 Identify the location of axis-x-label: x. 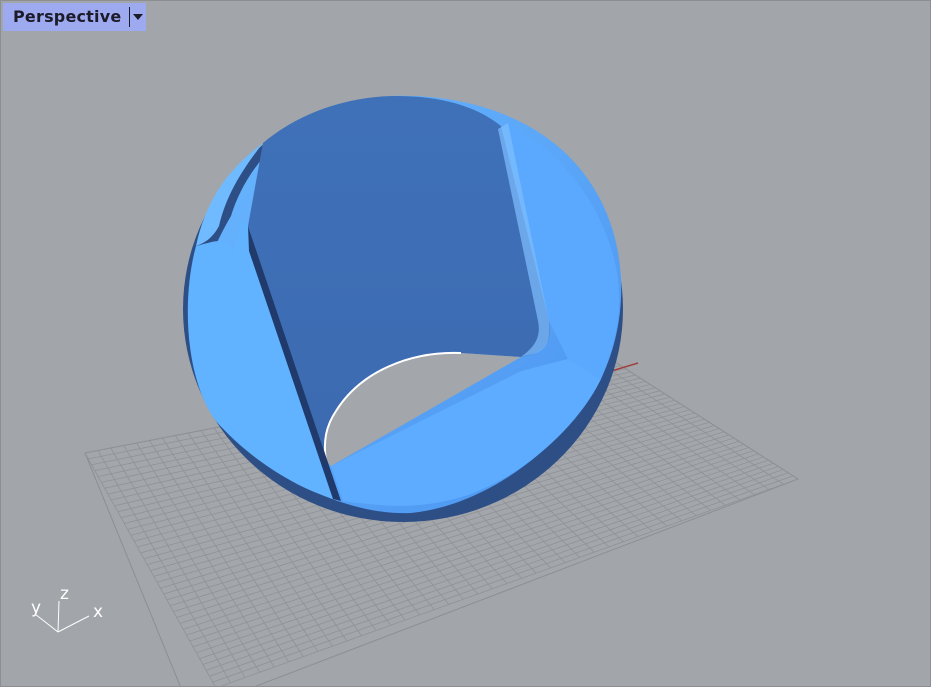
(98, 612).